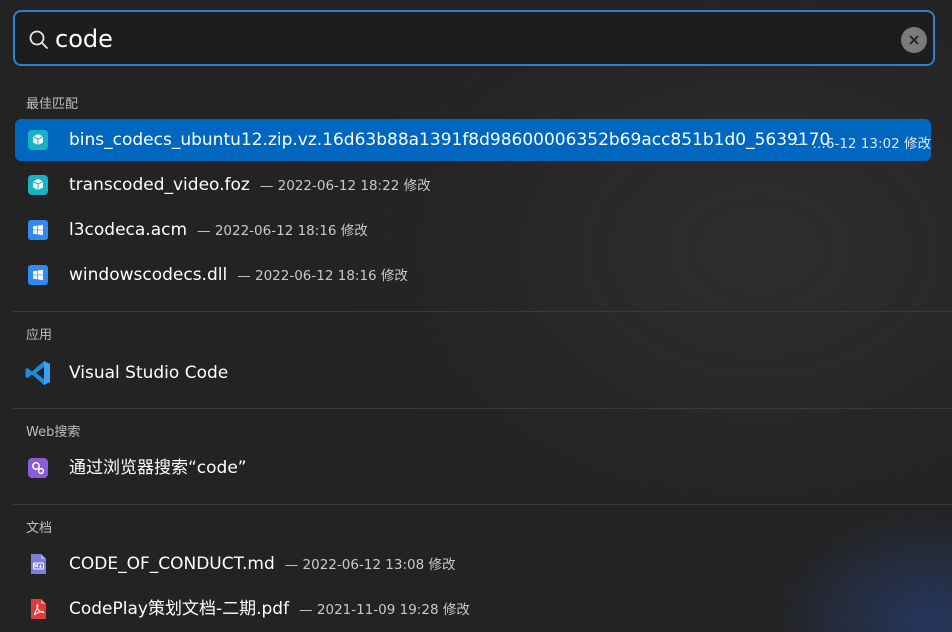 This screenshot has height=632, width=952. I want to click on clear-search-button, so click(914, 40).